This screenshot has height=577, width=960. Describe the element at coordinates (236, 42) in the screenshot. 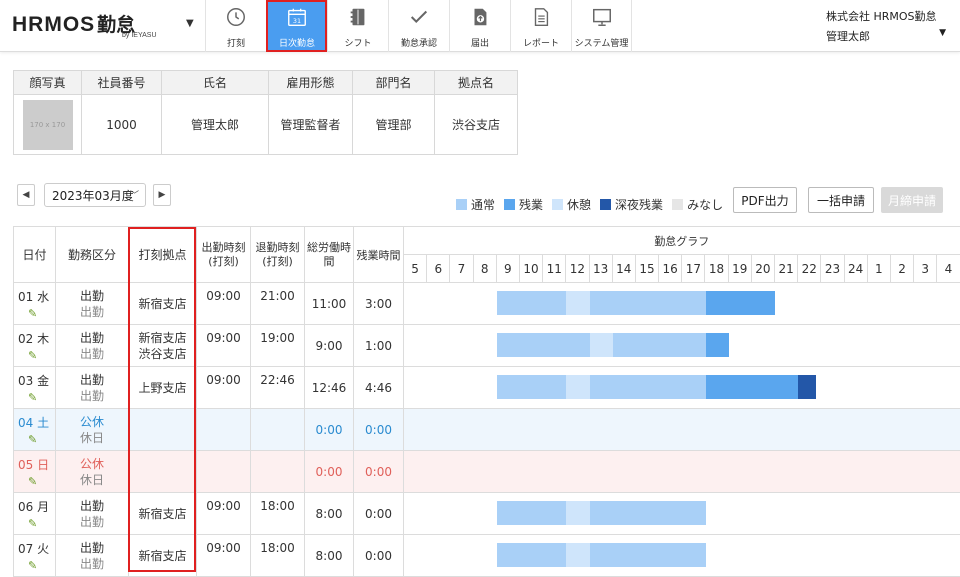

I see `nav-item-label: 打刻` at that location.